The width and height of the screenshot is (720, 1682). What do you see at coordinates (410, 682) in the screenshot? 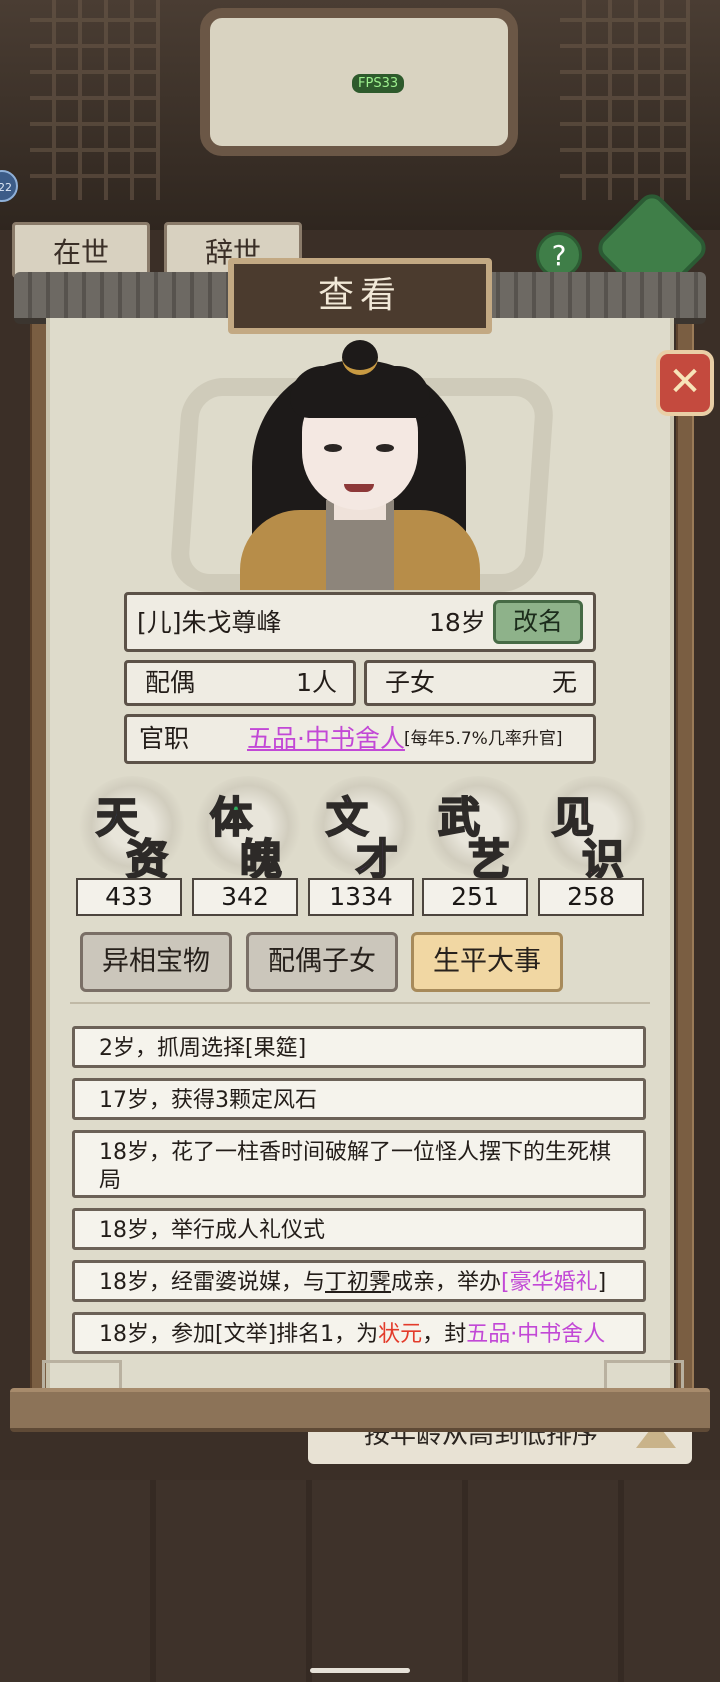
I see `children-label: 子女` at bounding box center [410, 682].